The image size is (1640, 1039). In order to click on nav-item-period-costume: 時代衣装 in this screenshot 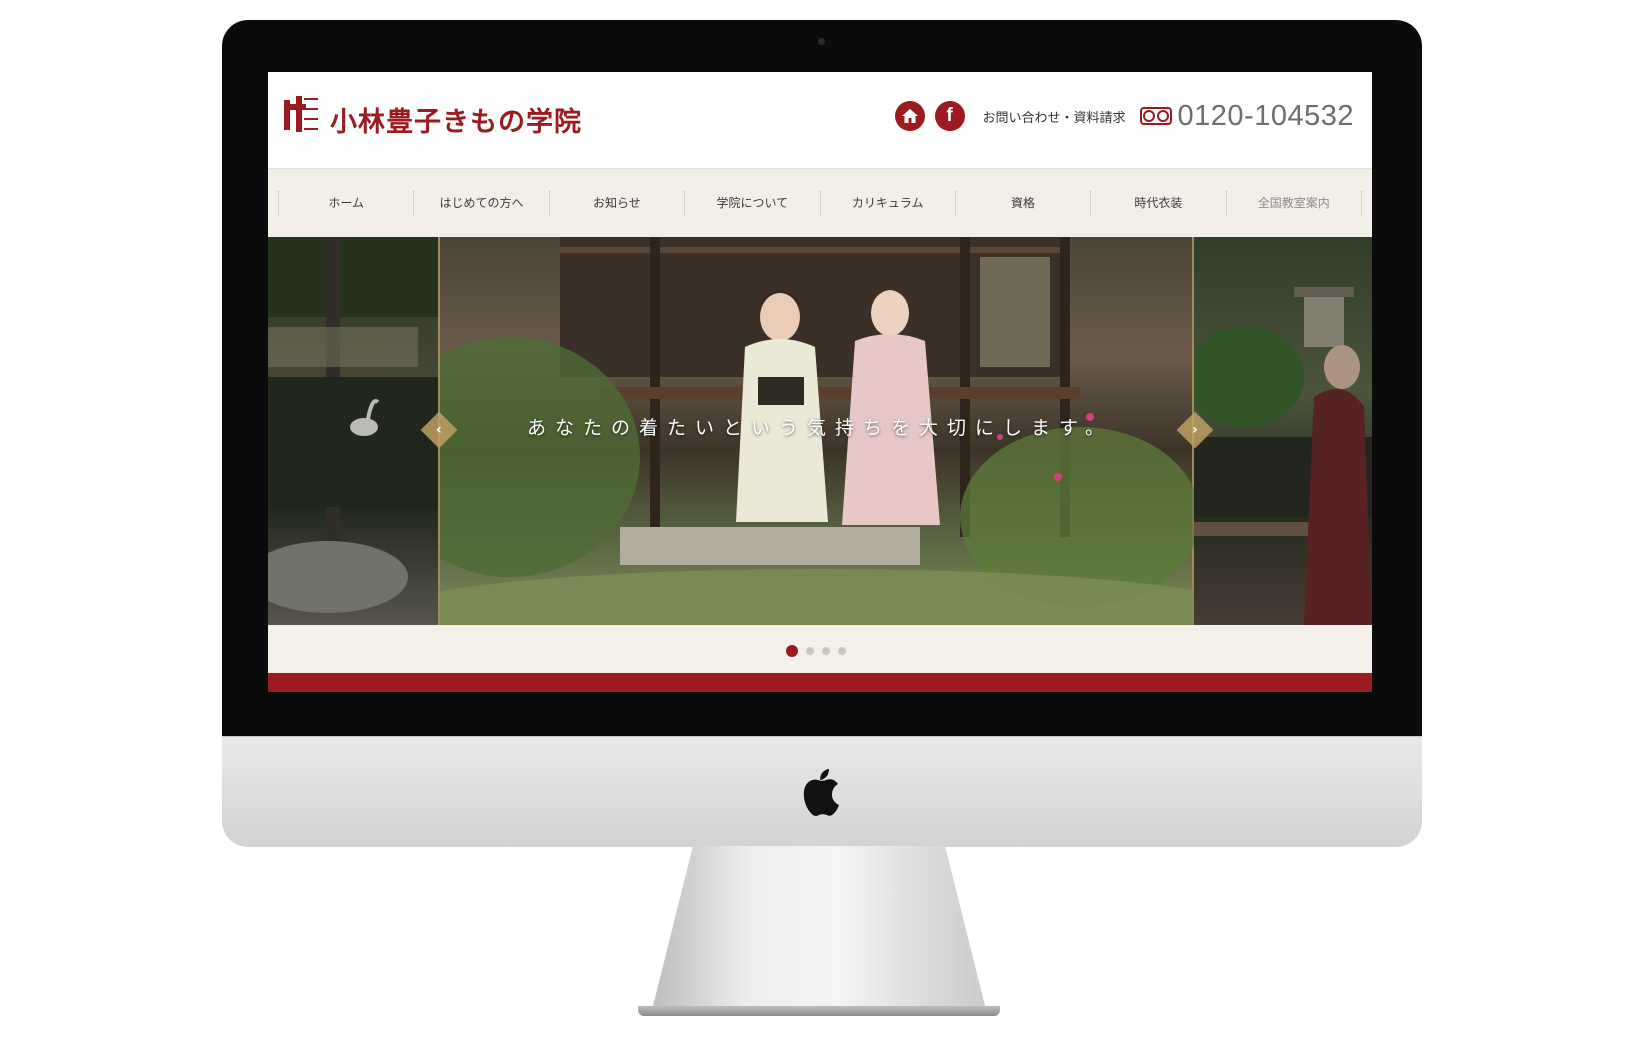, I will do `click(1157, 203)`.